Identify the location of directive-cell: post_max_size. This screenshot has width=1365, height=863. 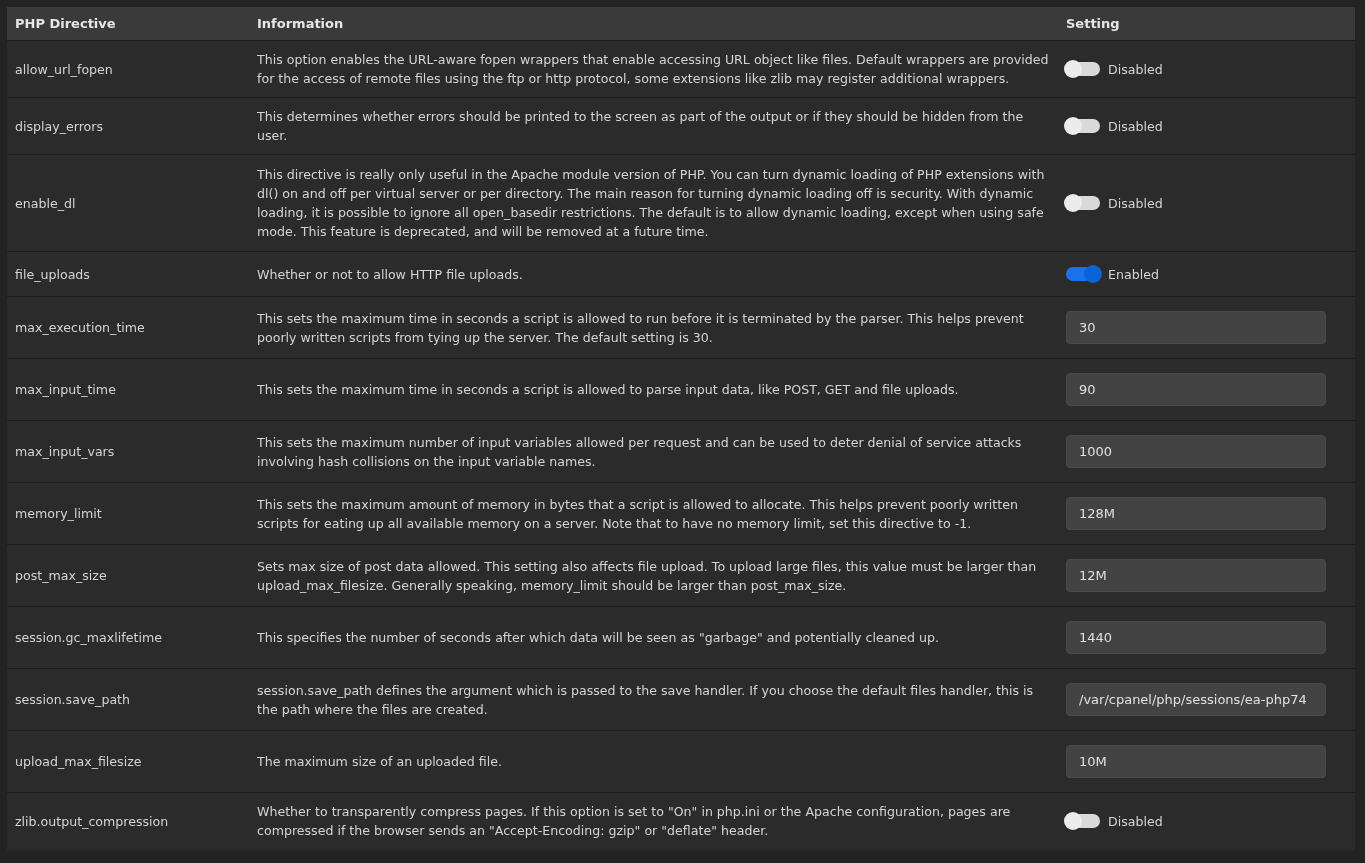
(128, 575).